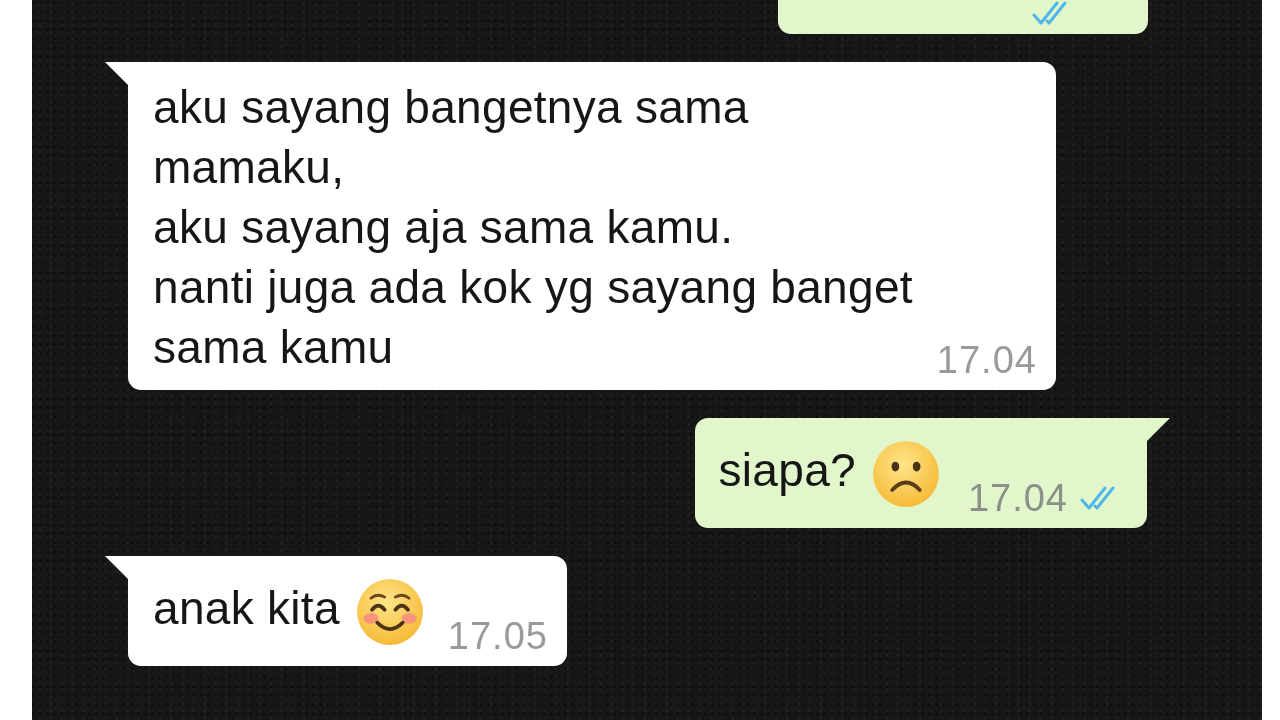 The height and width of the screenshot is (720, 1280). I want to click on message-text: anak kita, so click(246, 608).